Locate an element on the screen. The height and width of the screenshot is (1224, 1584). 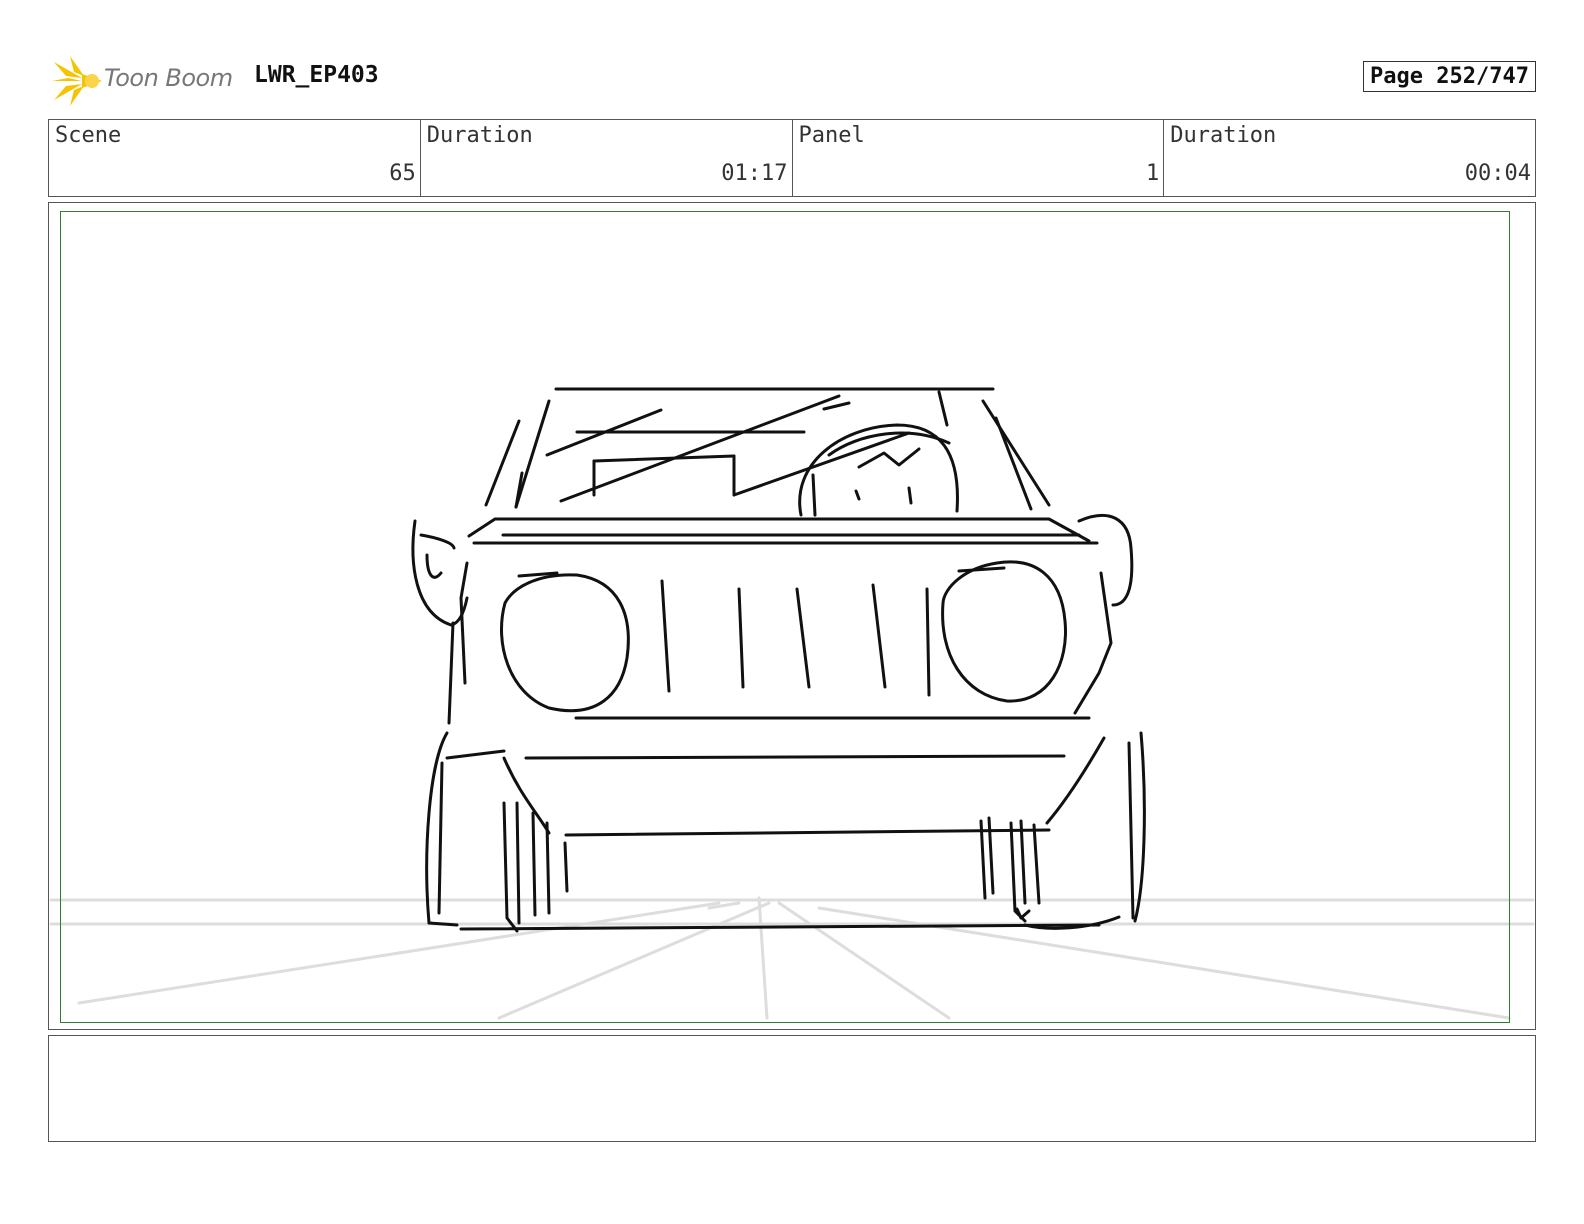
panel-value: 1 is located at coordinates (1153, 173).